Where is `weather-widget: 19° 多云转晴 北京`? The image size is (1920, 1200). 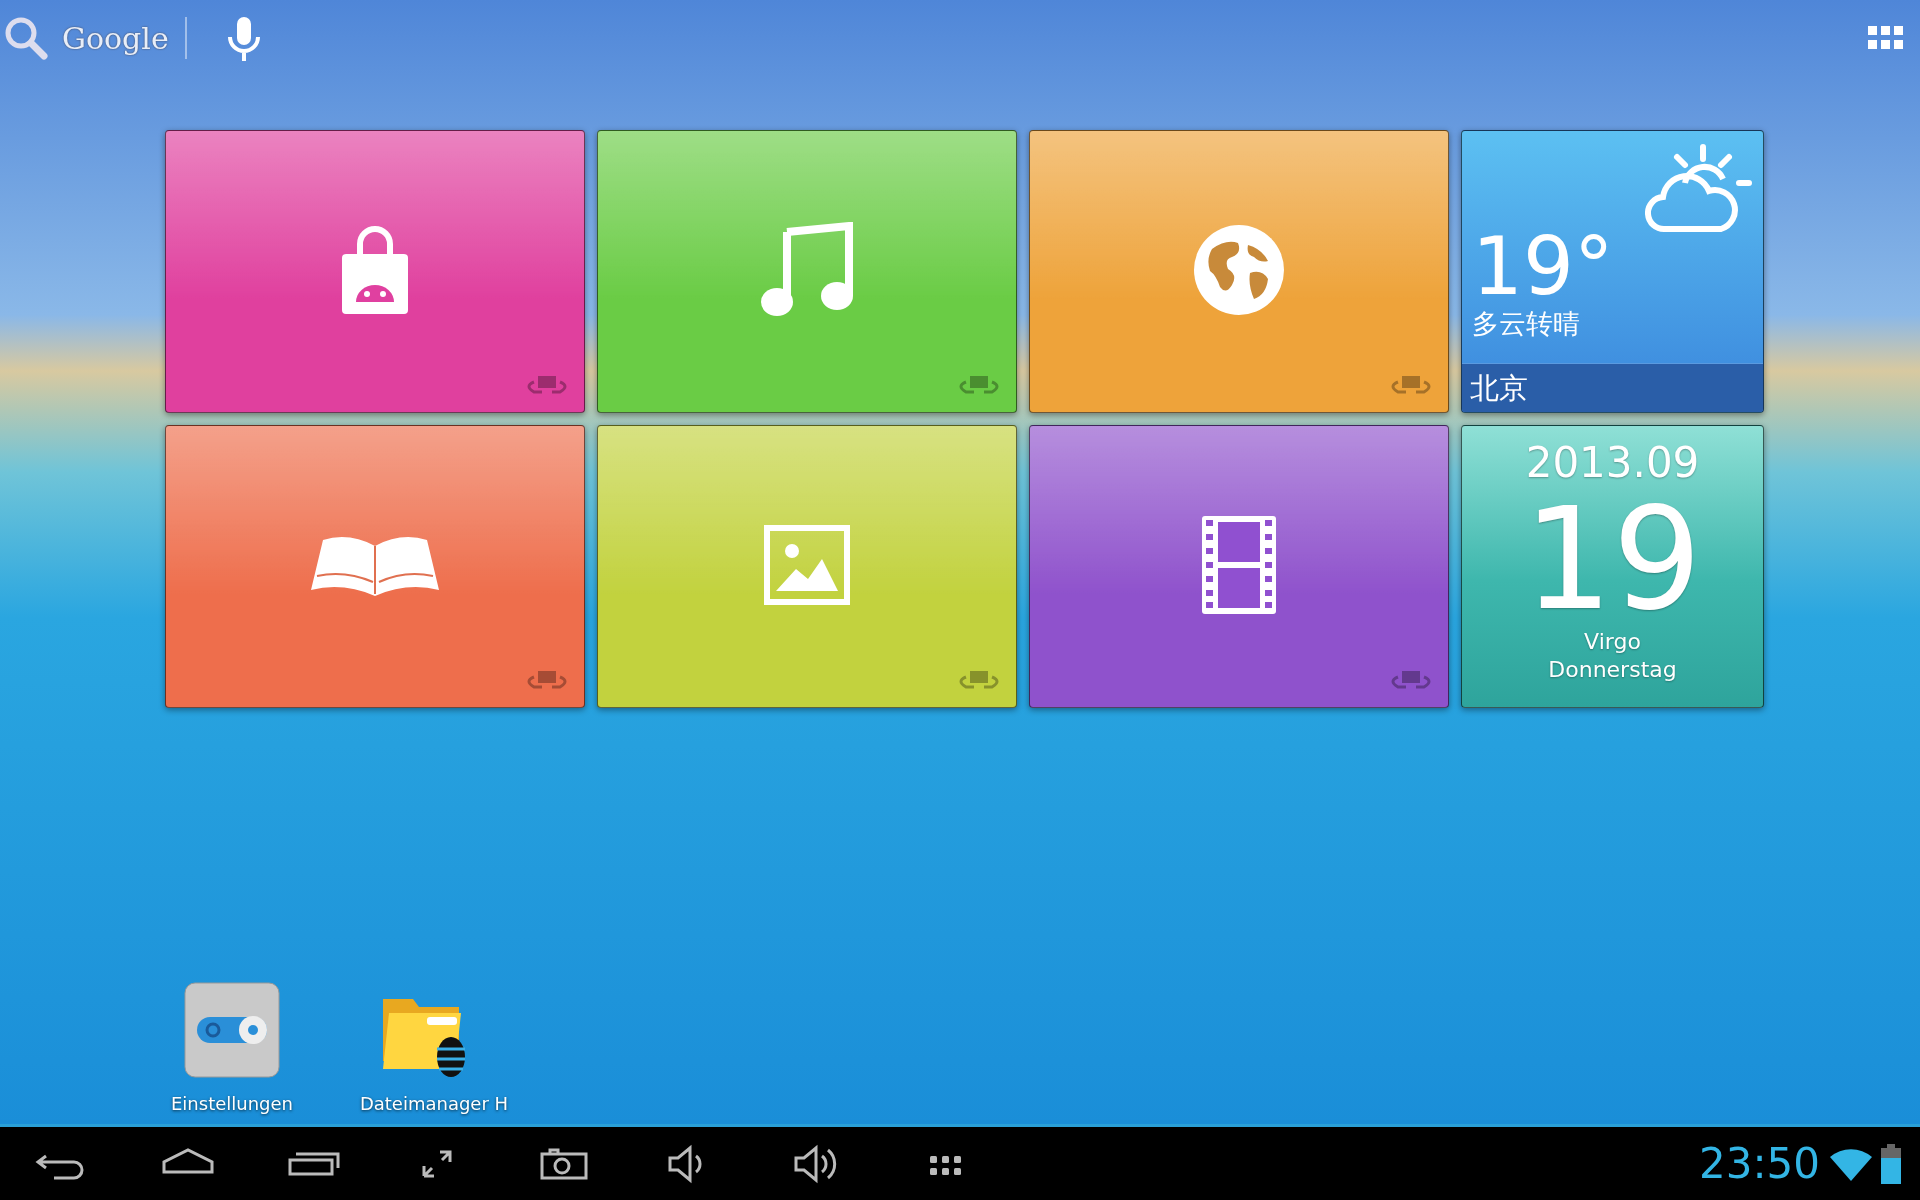
weather-widget: 19° 多云转晴 北京 is located at coordinates (1612, 271).